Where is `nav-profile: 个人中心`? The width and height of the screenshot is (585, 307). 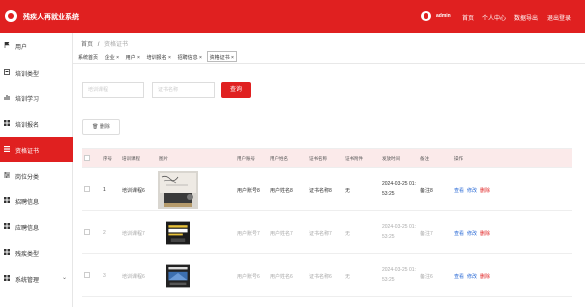 nav-profile: 个人中心 is located at coordinates (494, 17).